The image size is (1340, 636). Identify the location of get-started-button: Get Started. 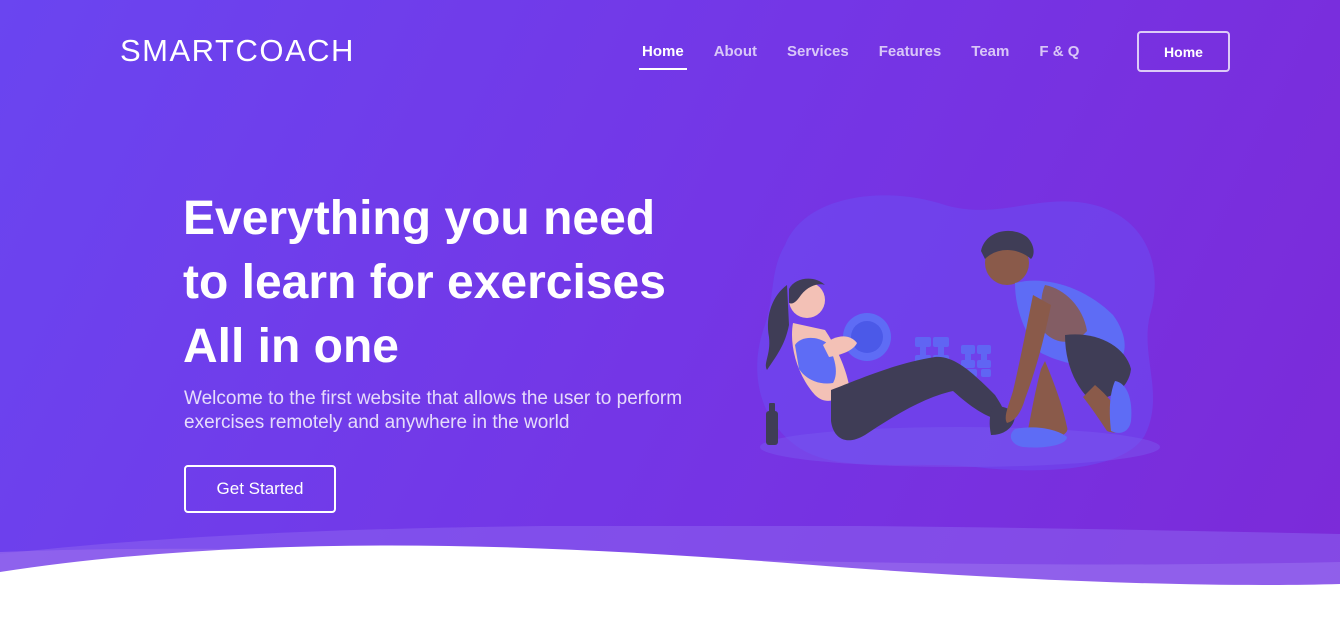
(260, 489).